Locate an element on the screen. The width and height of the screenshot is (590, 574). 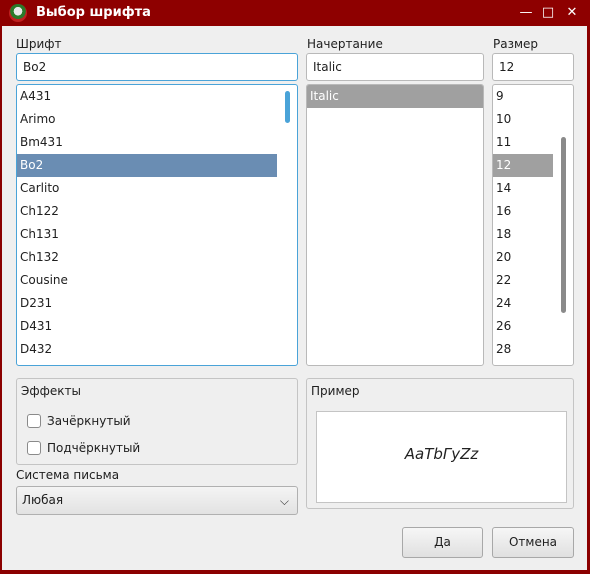
underline-checkbox is located at coordinates (34, 448).